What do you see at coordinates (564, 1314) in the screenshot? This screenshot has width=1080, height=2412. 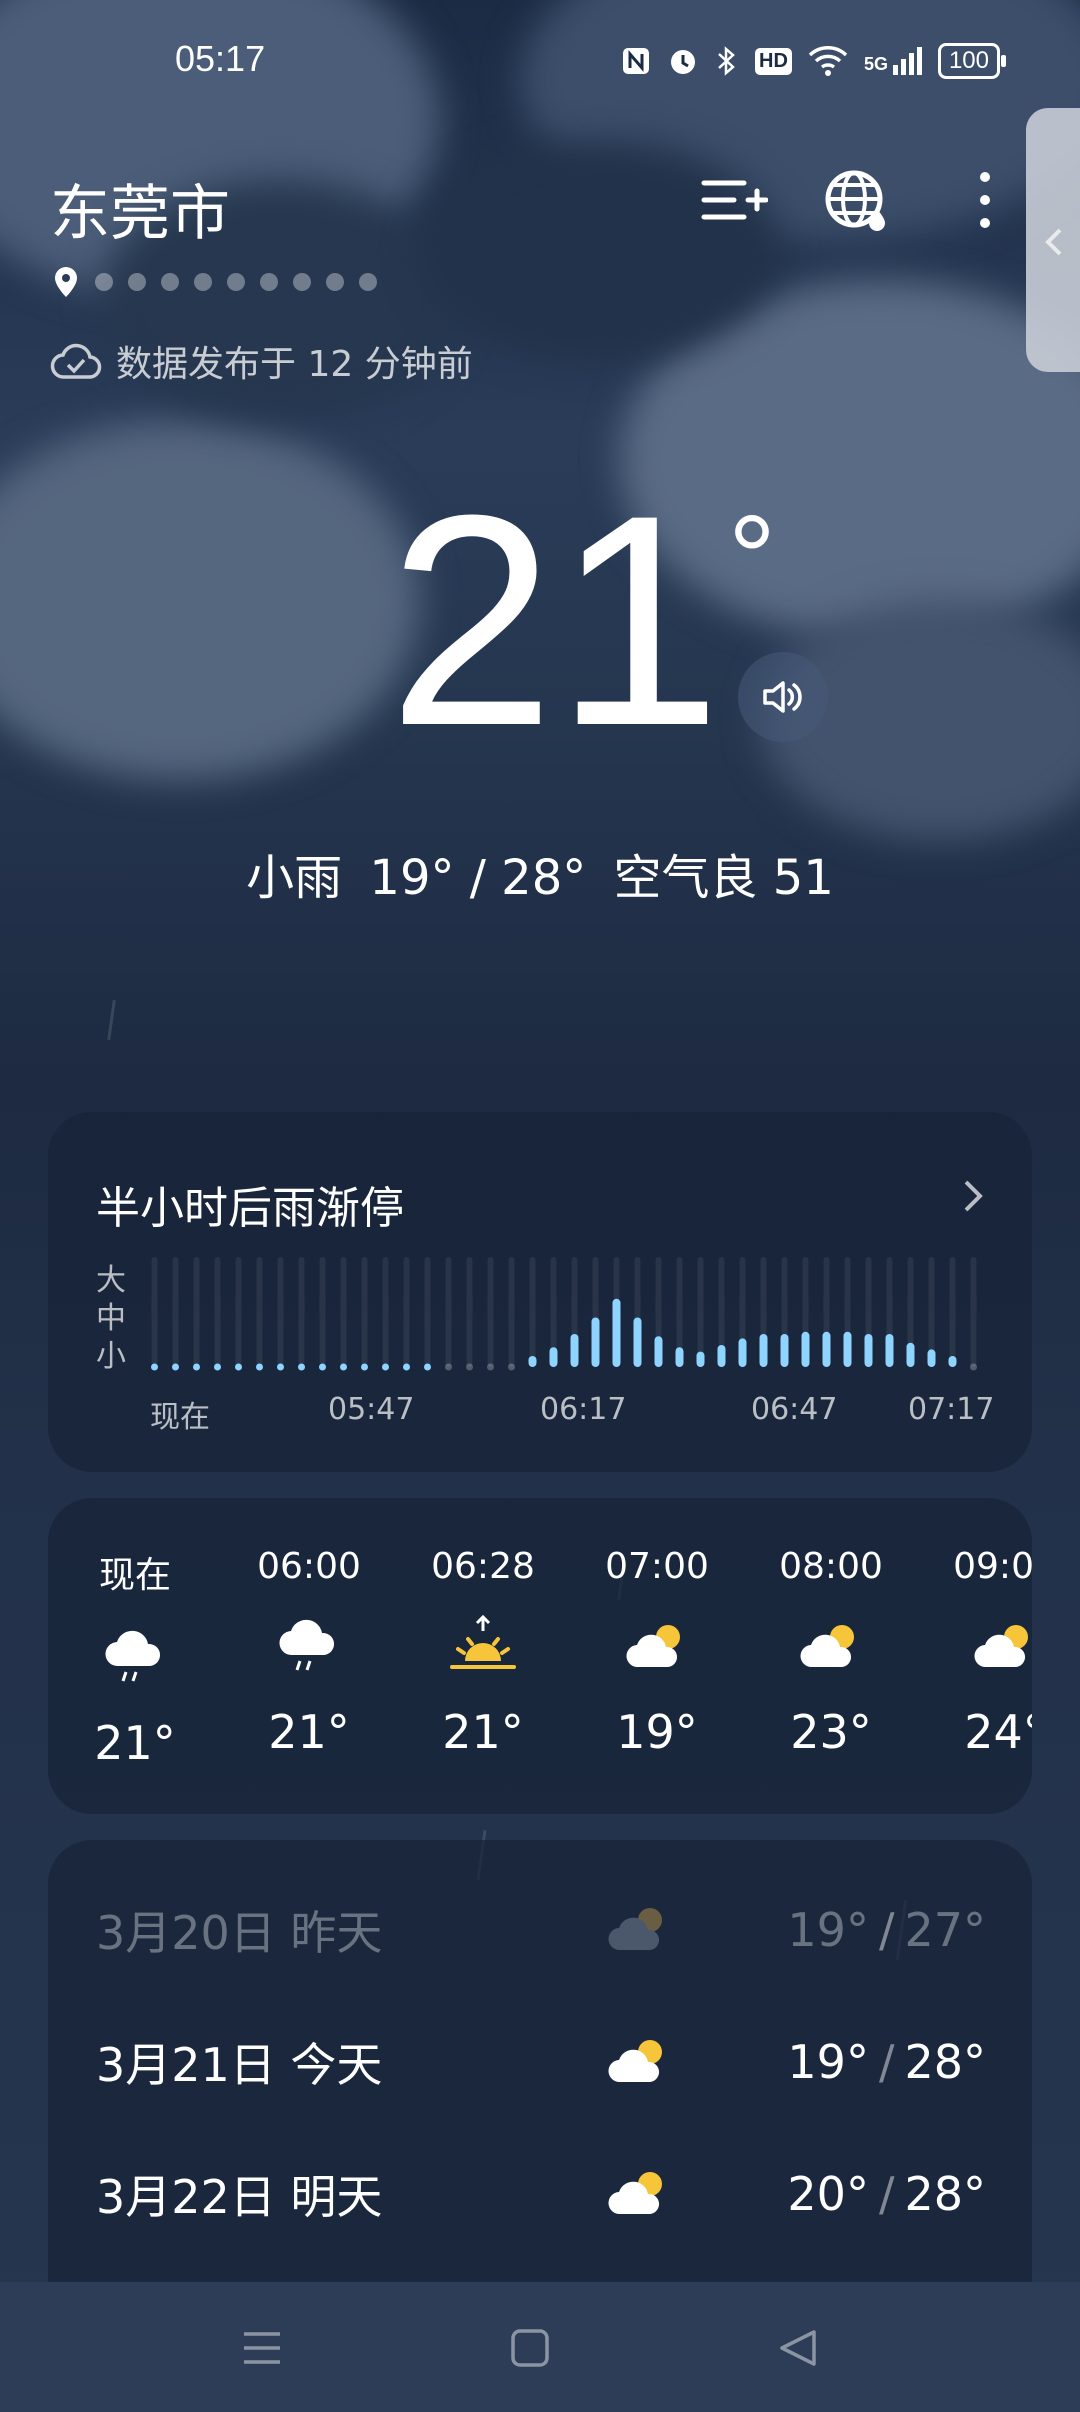 I see `rain-intensity-chart` at bounding box center [564, 1314].